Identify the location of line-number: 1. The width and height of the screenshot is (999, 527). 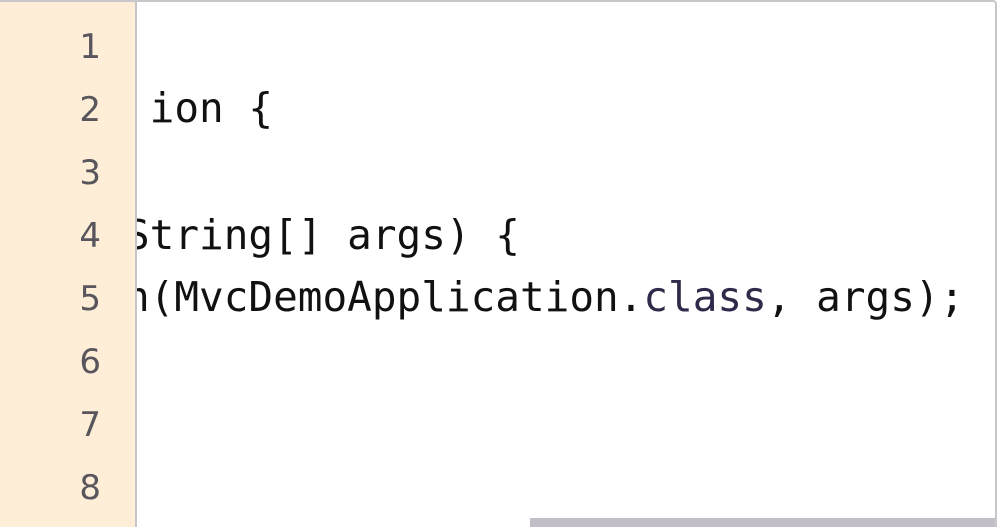
(90, 47).